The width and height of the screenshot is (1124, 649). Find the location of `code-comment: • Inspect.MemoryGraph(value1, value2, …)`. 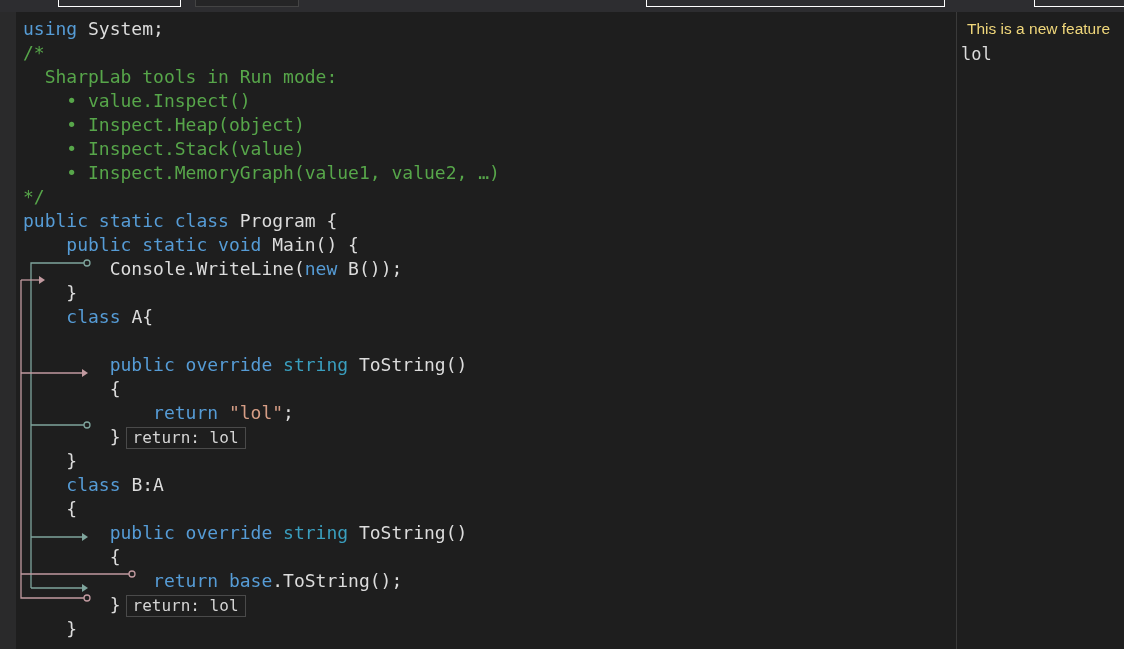

code-comment: • Inspect.MemoryGraph(value1, value2, …) is located at coordinates (282, 172).